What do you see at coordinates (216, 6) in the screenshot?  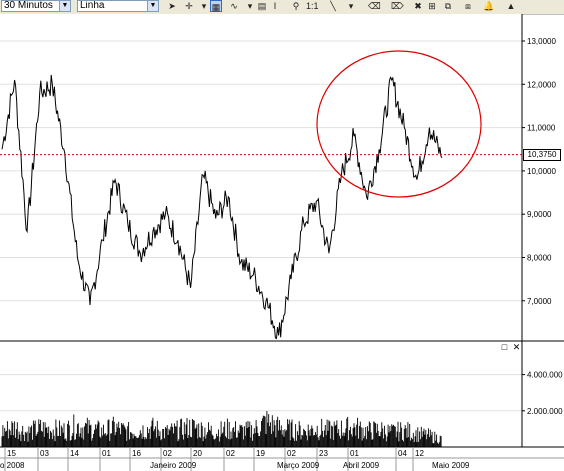 I see `grid-toggle-icon: ▦` at bounding box center [216, 6].